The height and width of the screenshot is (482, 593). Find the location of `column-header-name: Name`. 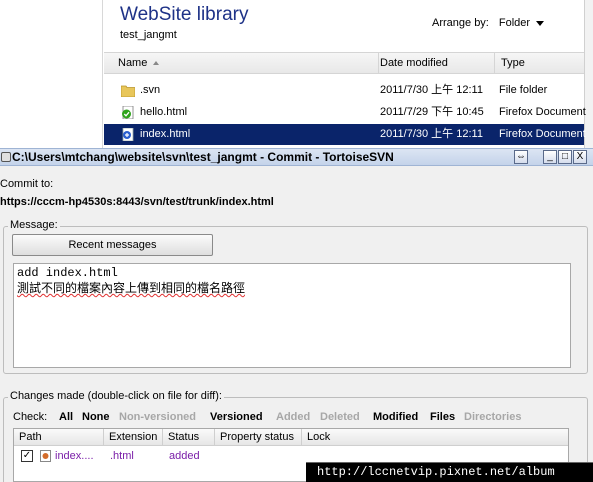

column-header-name: Name is located at coordinates (245, 63).